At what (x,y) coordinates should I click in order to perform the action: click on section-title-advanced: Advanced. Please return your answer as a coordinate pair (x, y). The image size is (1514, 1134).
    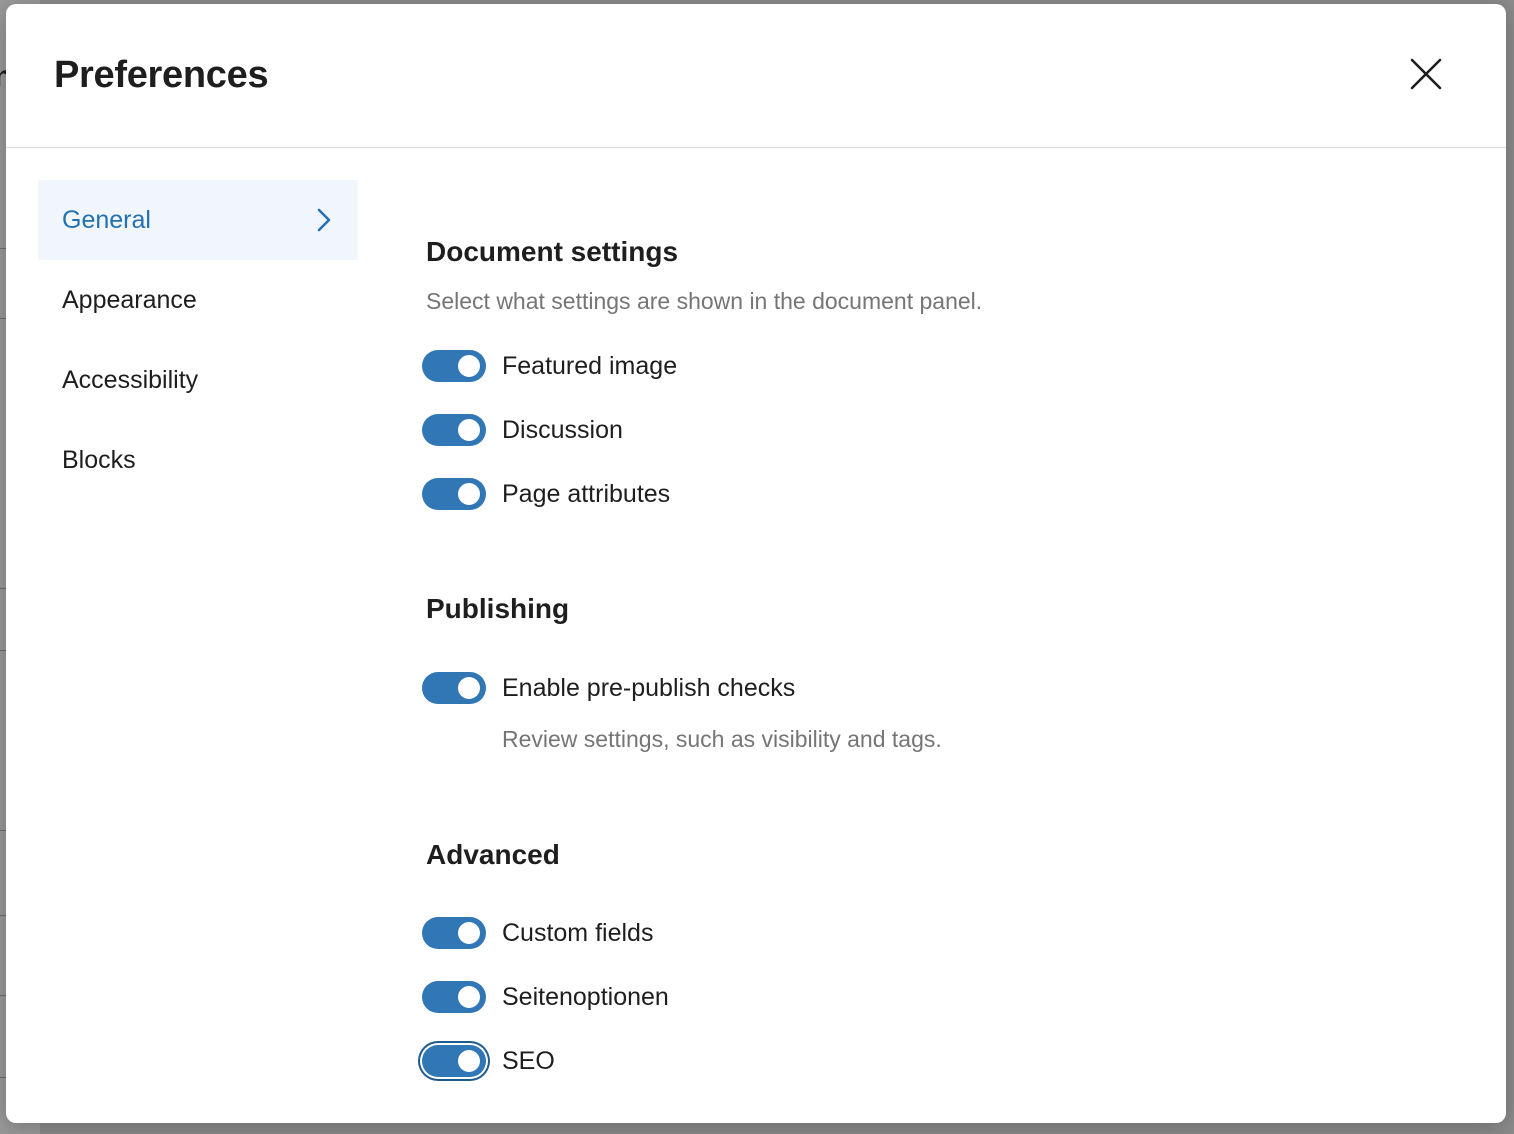
    Looking at the image, I should click on (493, 854).